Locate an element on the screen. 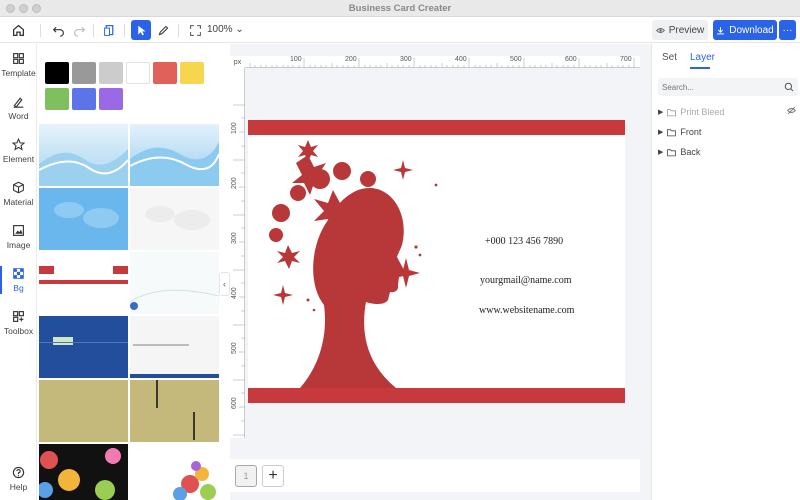  swirl-pattern is located at coordinates (174, 299).